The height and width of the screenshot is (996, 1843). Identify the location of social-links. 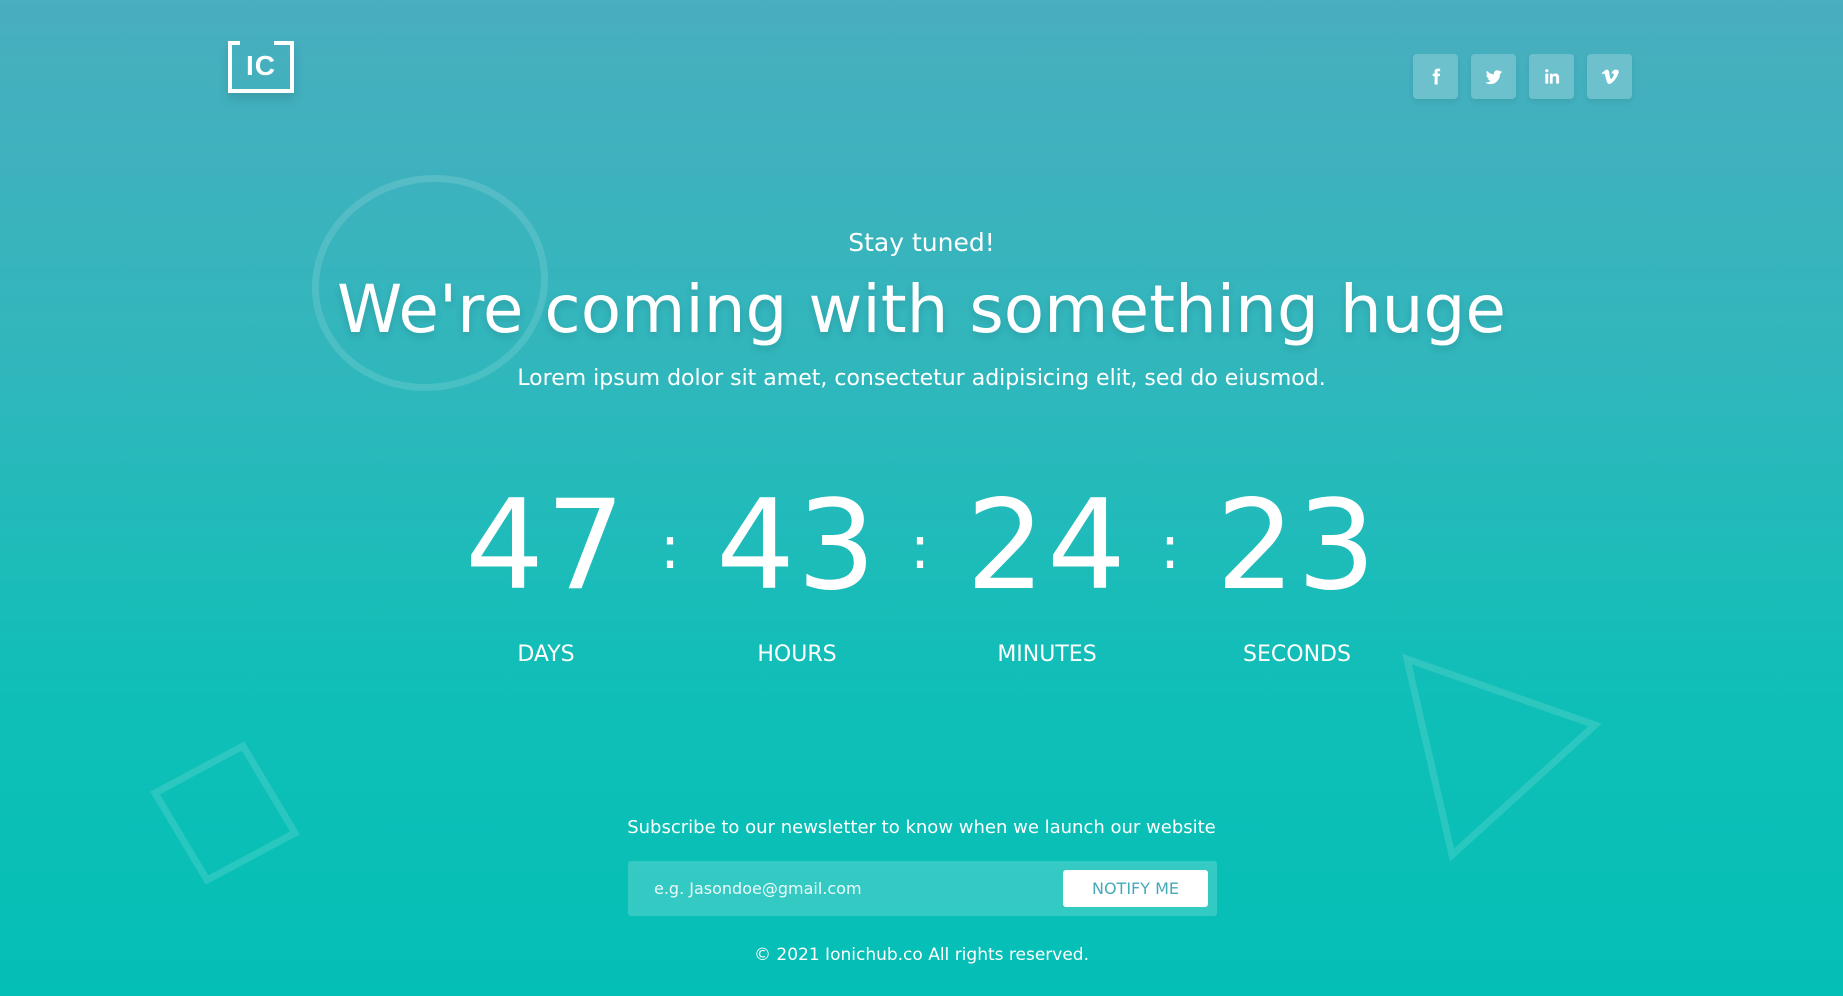
(1522, 76).